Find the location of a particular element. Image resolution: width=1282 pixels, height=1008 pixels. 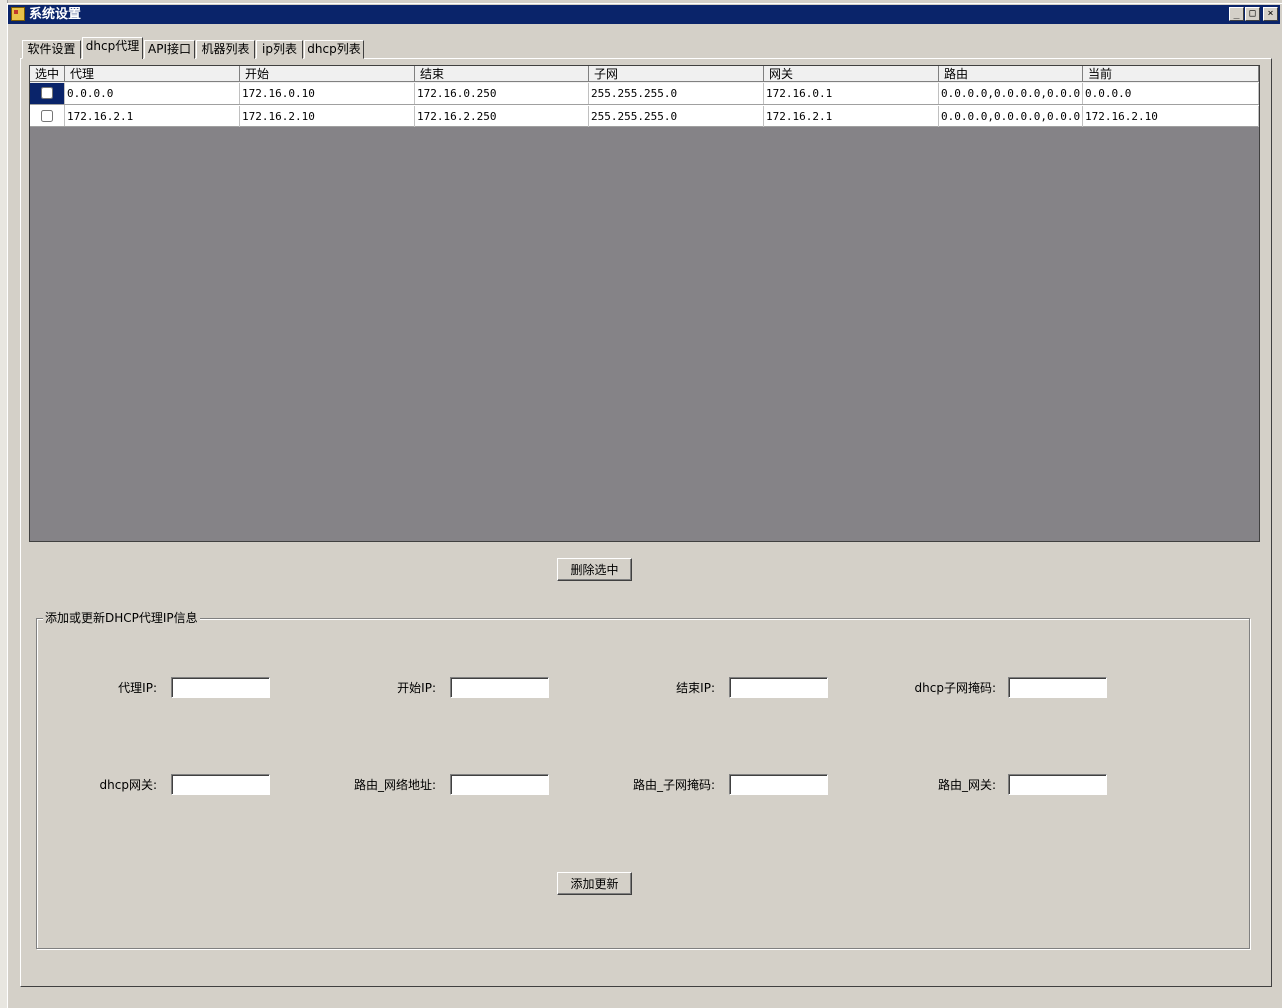

window-title: 系统设置 is located at coordinates (55, 14).